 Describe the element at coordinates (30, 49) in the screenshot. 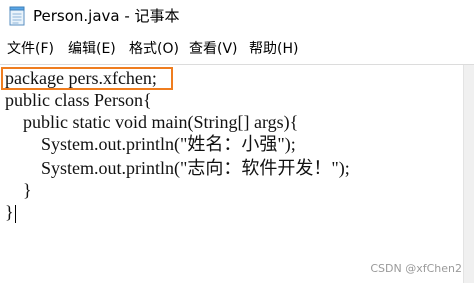

I see `menu-file: 文件(F)` at that location.